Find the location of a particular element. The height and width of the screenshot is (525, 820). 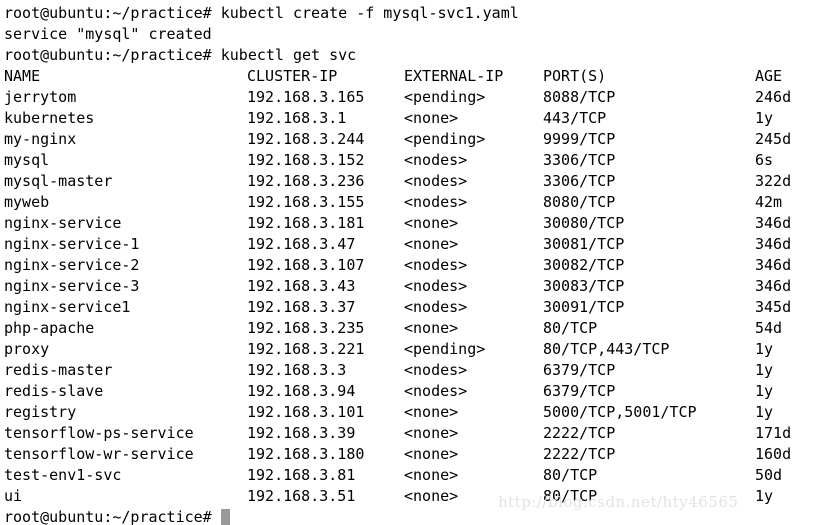

cell-cluster-ip: 192.168.3.244 is located at coordinates (306, 139).